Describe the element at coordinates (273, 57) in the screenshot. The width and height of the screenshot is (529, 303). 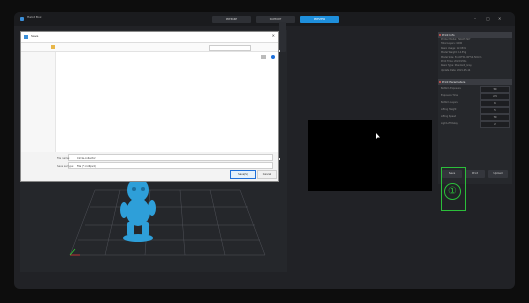
I see `help-icon` at that location.